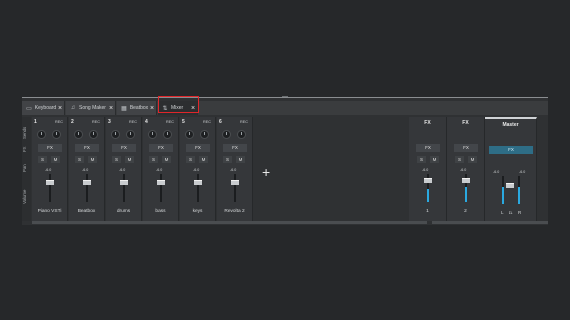 The width and height of the screenshot is (570, 320). I want to click on grid-icon: ▦, so click(124, 108).